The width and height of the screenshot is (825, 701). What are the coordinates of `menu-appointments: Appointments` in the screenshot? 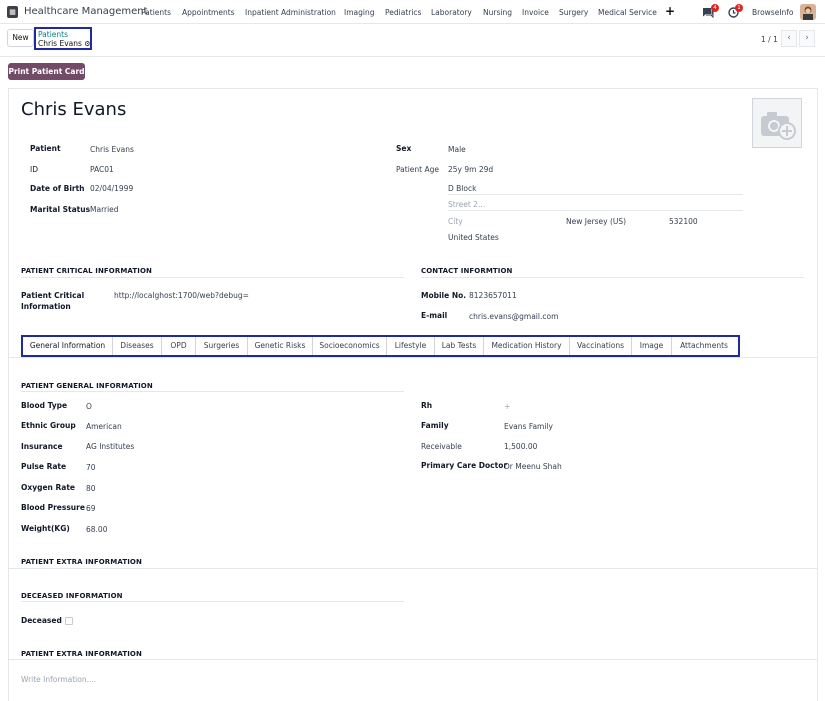 It's located at (208, 12).